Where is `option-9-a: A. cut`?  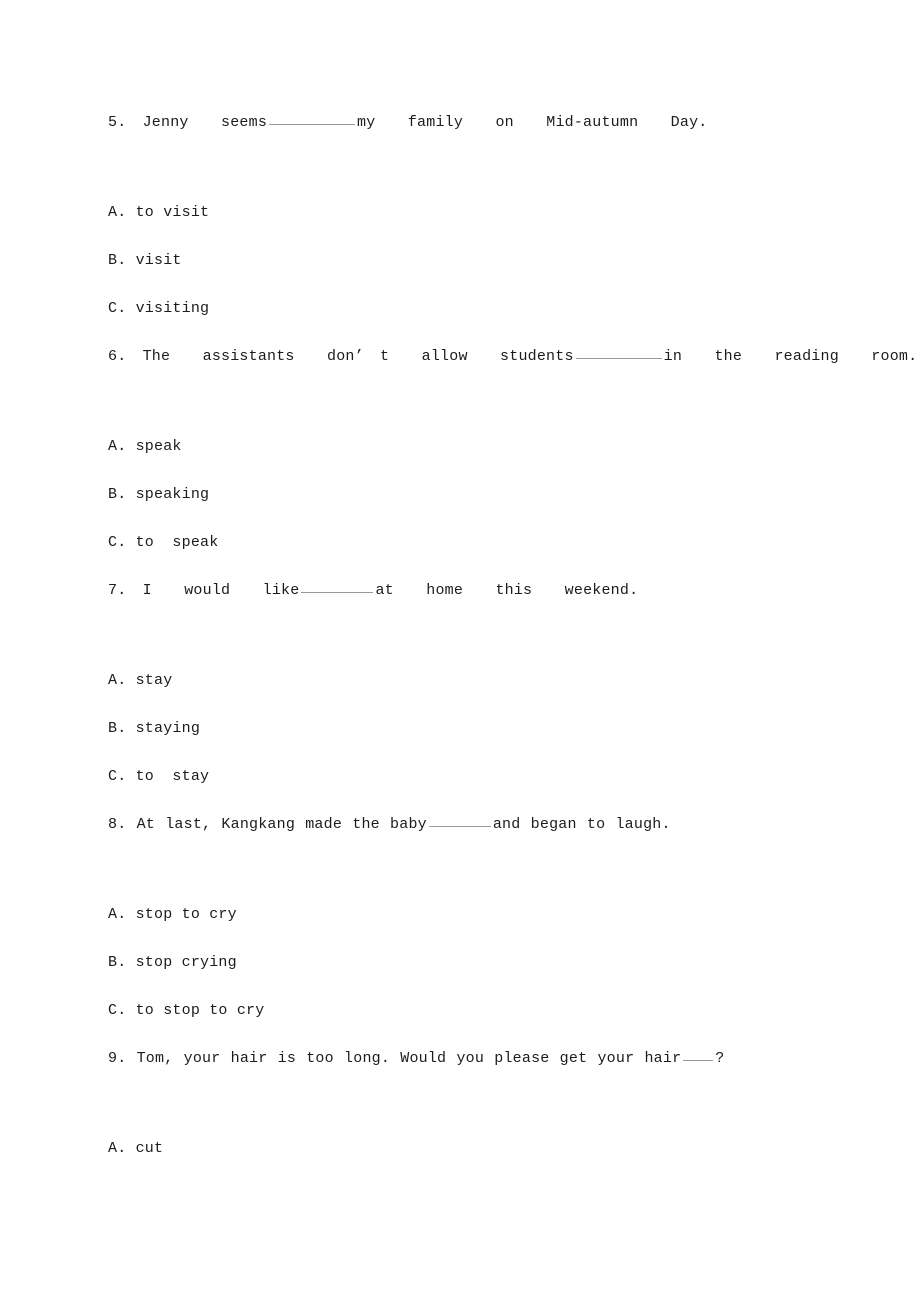 option-9-a: A. cut is located at coordinates (478, 1149).